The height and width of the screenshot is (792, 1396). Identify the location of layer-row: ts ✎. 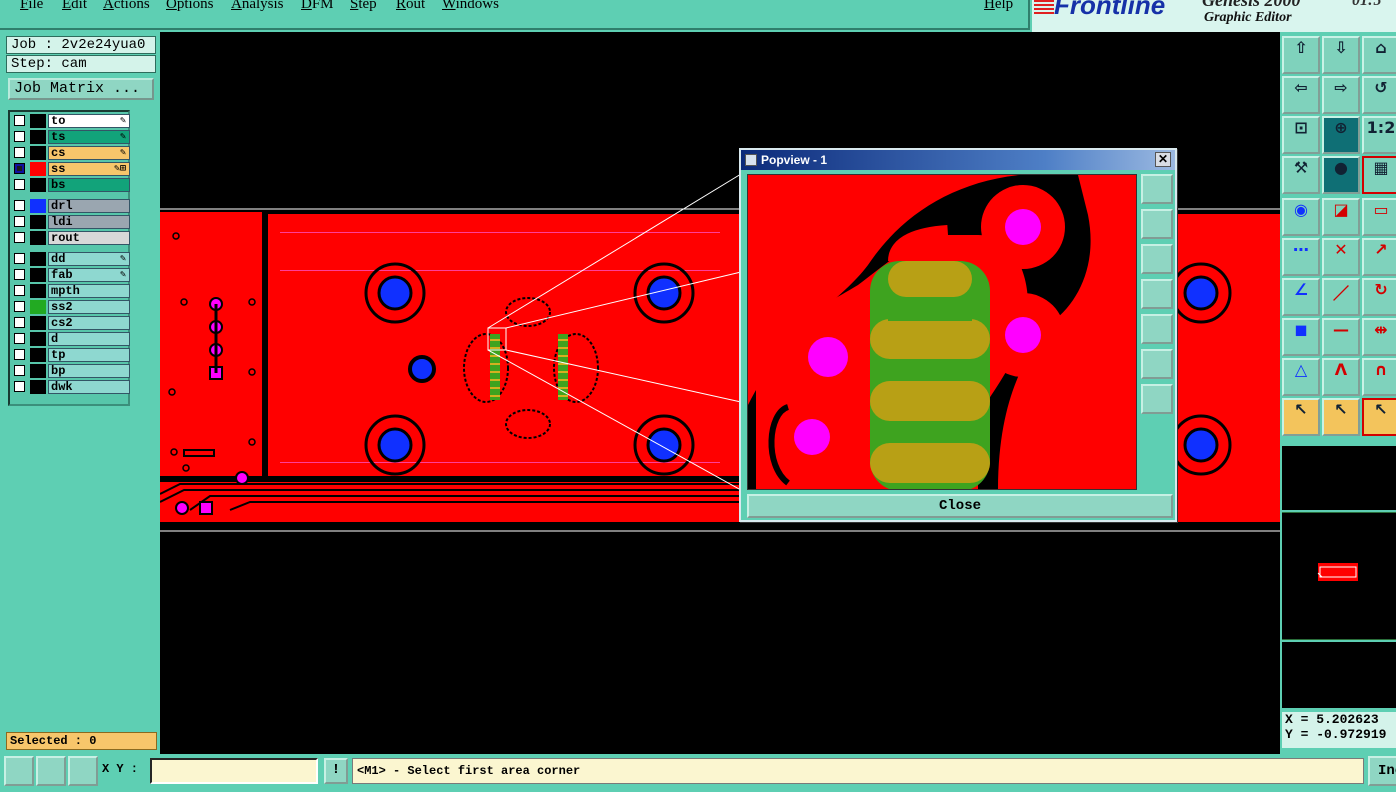
(71, 137).